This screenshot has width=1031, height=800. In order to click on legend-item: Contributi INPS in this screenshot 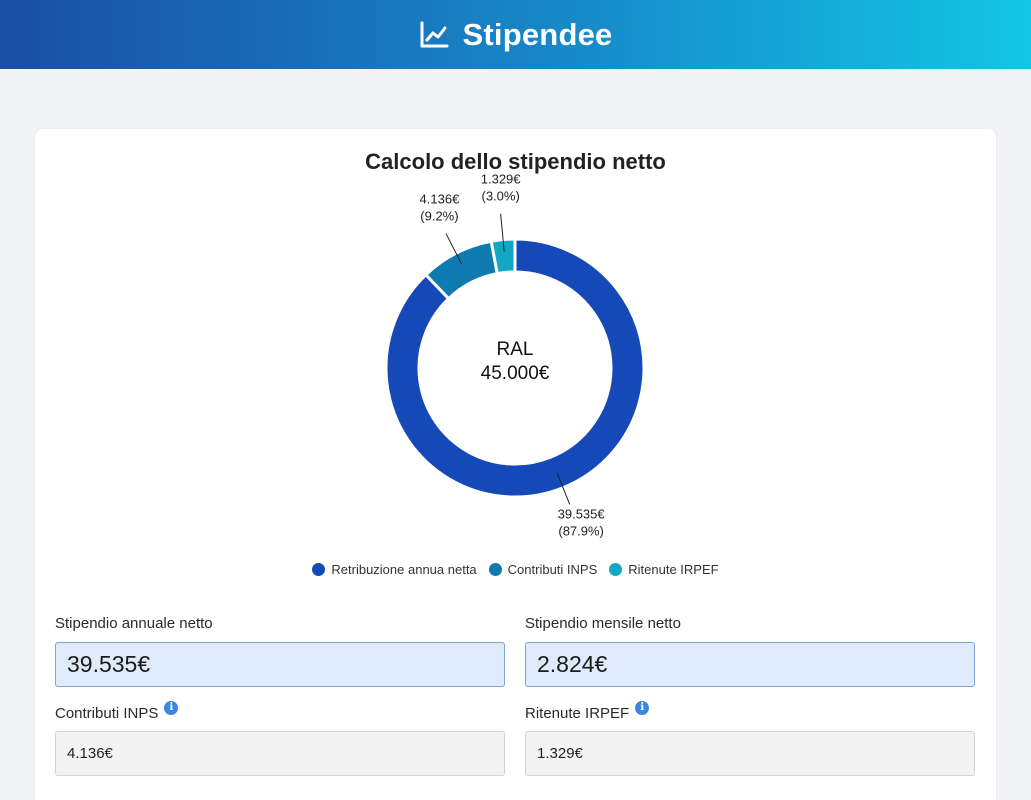, I will do `click(543, 569)`.